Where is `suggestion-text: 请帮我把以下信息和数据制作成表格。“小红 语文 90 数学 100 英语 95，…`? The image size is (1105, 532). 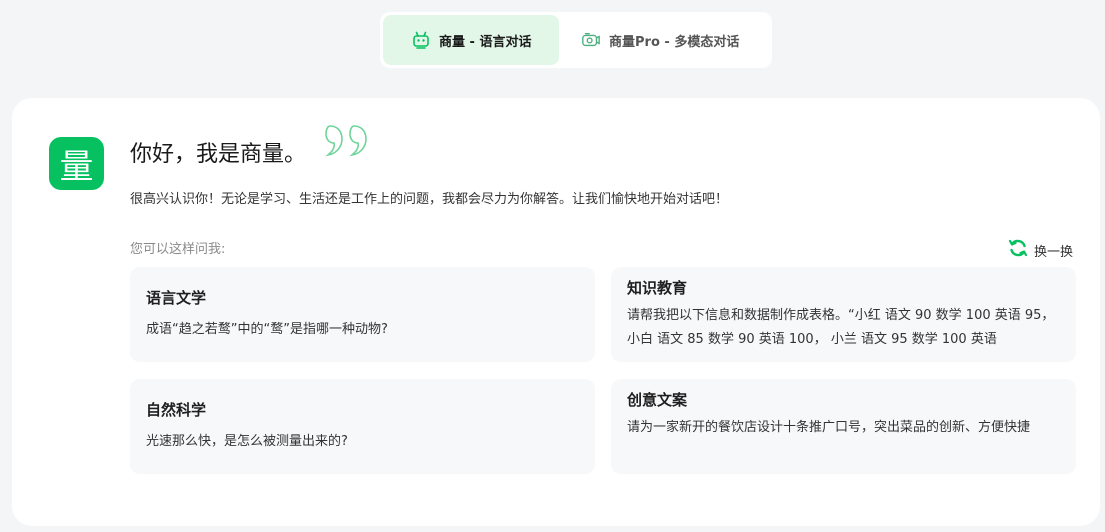
suggestion-text: 请帮我把以下信息和数据制作成表格。“小红 语文 90 数学 100 英语 95，… is located at coordinates (841, 327).